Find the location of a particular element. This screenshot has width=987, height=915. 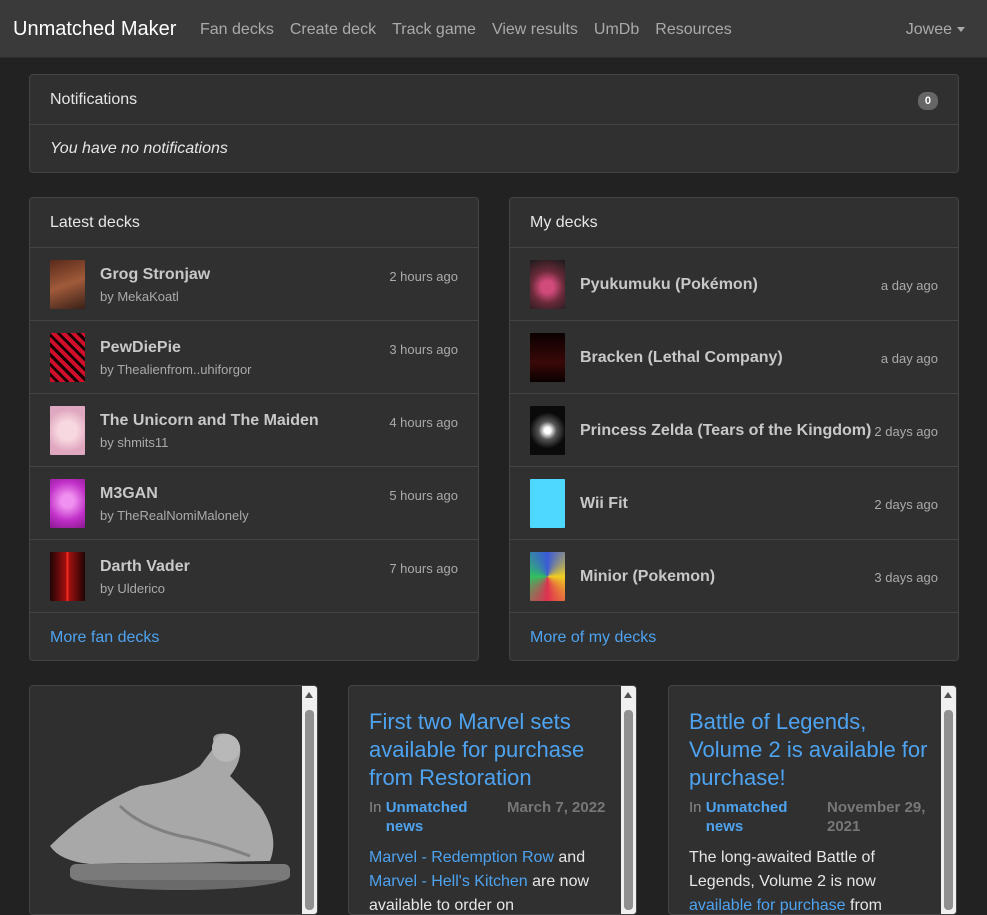

notifications-empty-text: You have no notifications is located at coordinates (139, 148).